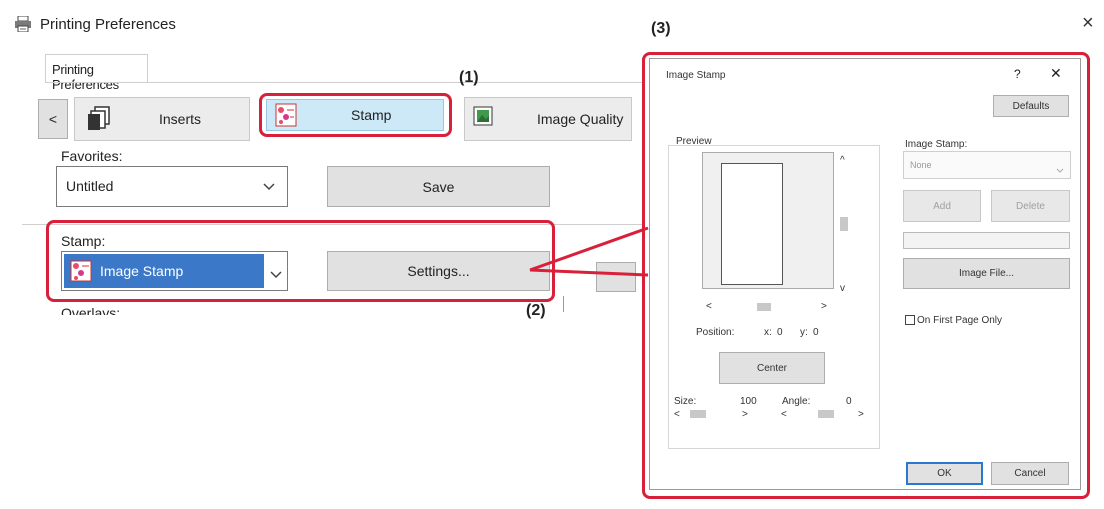  I want to click on ribbon-item-label: Inserts, so click(180, 119).